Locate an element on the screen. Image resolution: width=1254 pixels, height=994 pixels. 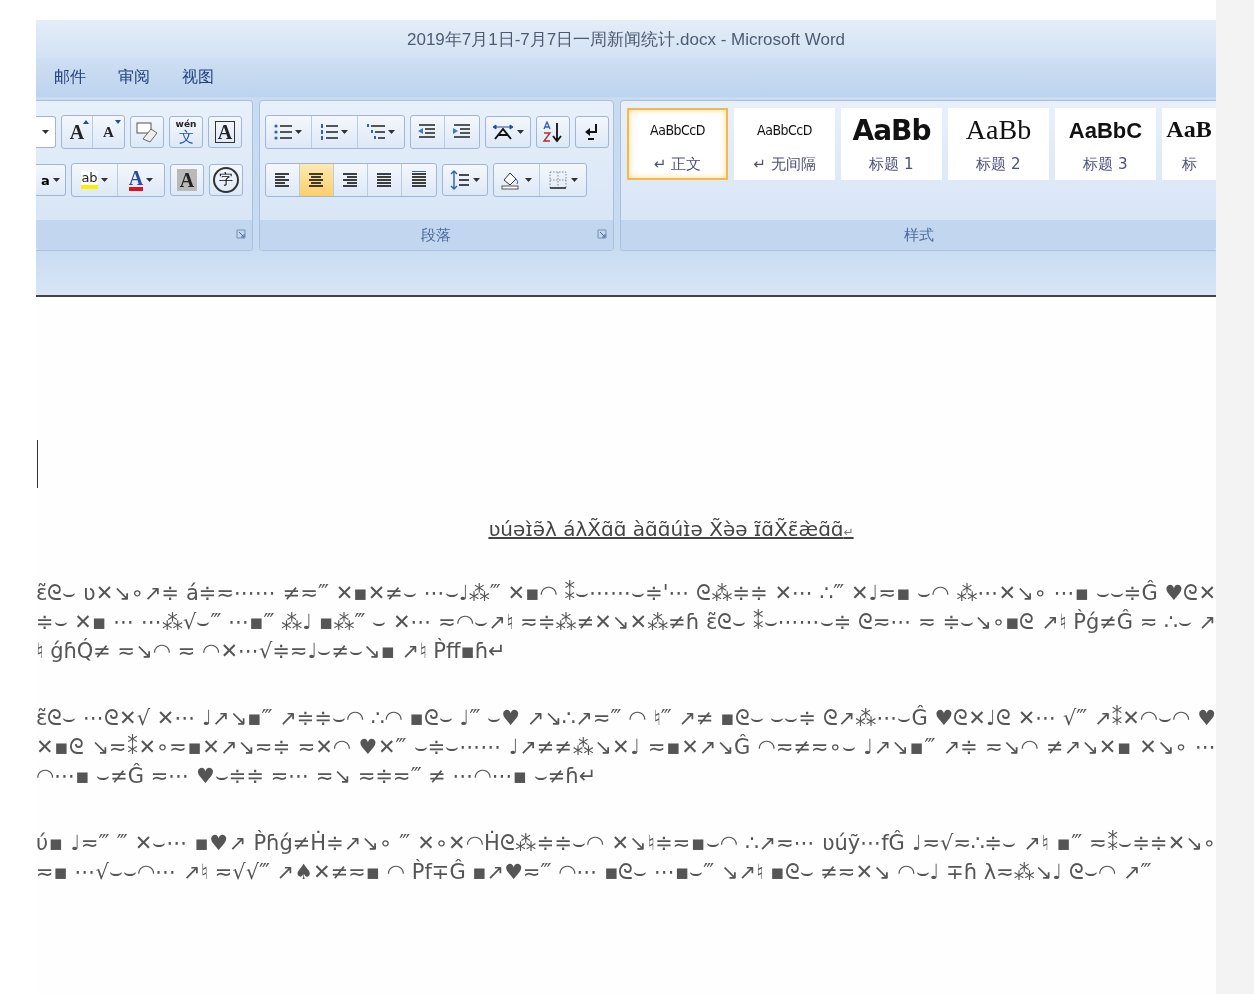
ribbon-tab: 审阅 is located at coordinates (134, 77).